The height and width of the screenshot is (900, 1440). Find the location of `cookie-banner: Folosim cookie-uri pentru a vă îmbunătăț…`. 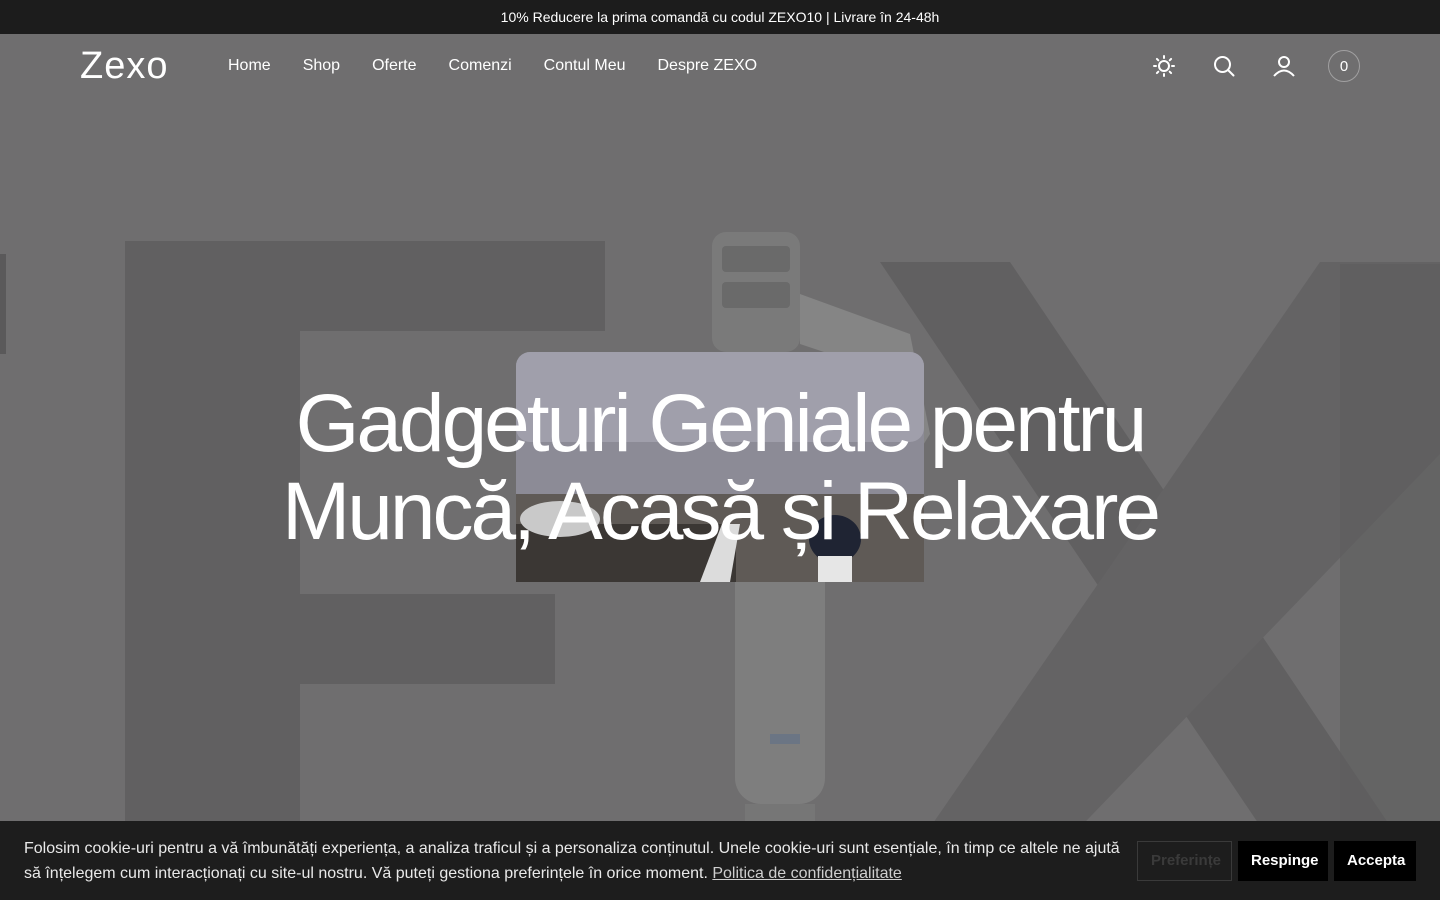

cookie-banner: Folosim cookie-uri pentru a vă îmbunătăț… is located at coordinates (720, 860).